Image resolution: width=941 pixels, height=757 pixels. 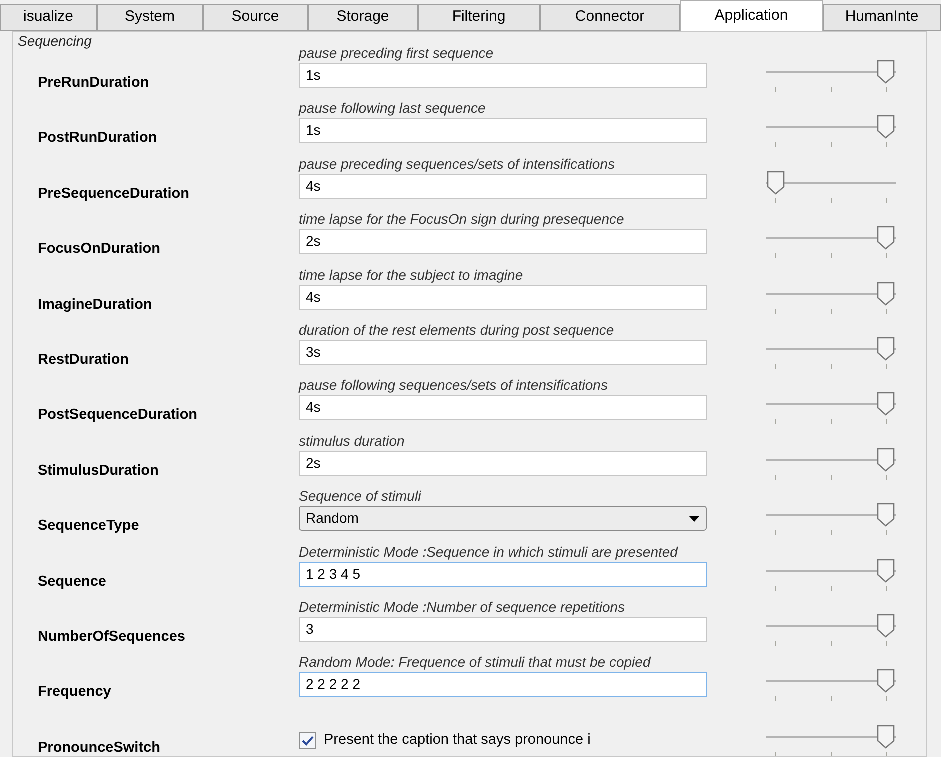 I want to click on tab: Connector, so click(x=610, y=17).